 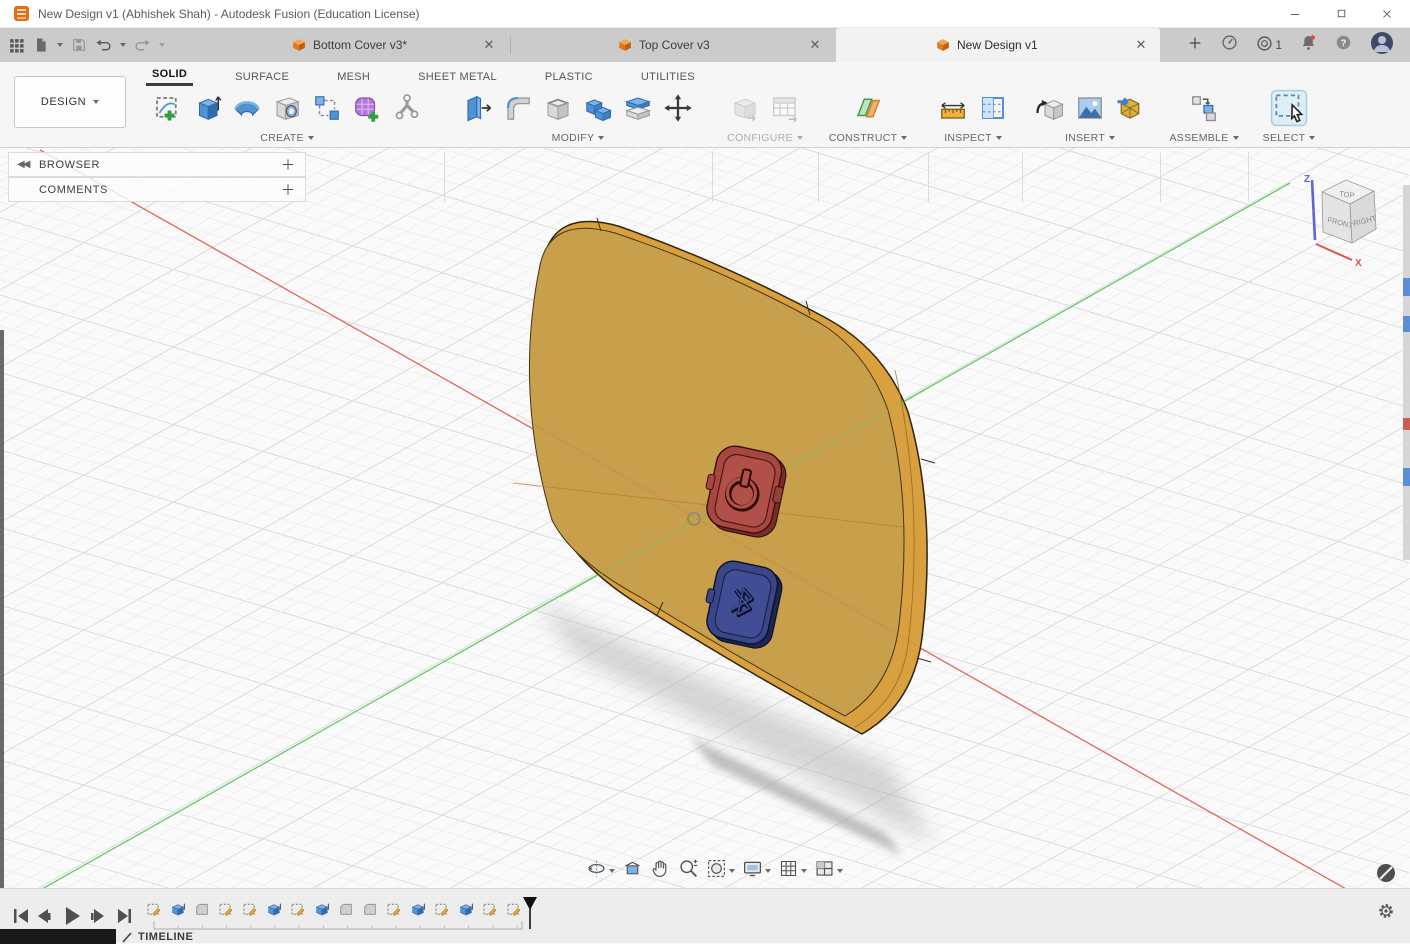 I want to click on config-table-icon, so click(x=785, y=108).